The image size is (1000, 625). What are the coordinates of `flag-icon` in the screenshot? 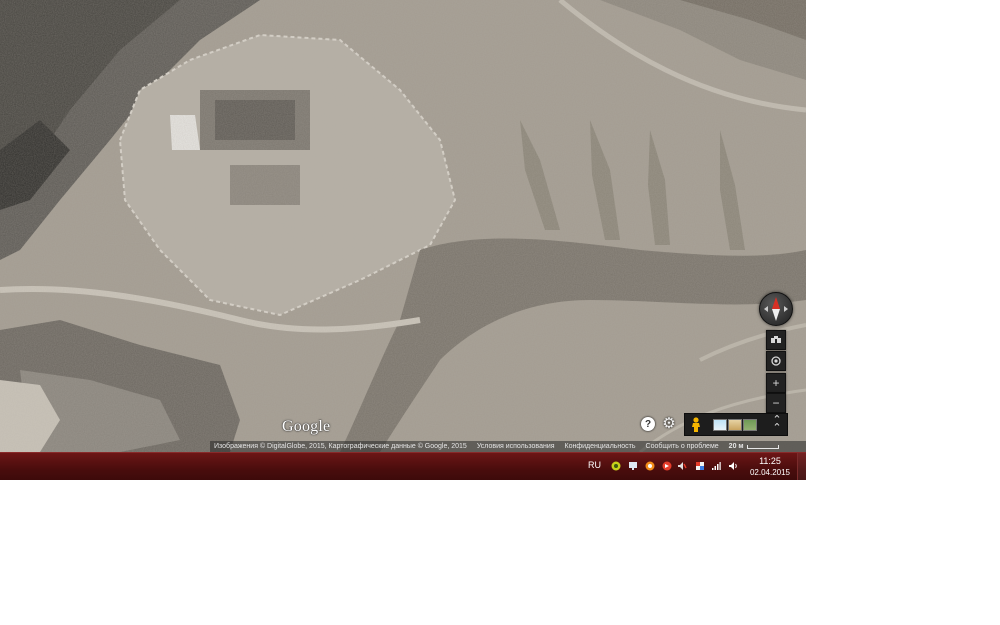 It's located at (700, 466).